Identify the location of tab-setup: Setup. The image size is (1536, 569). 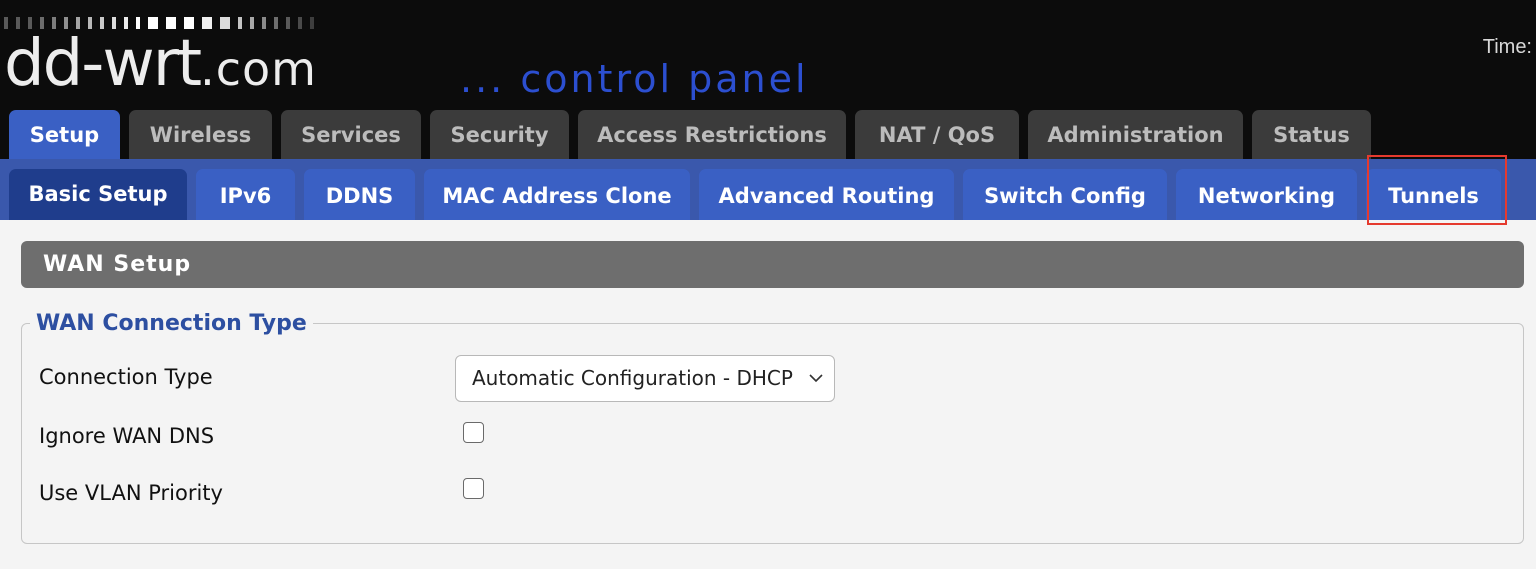
(64, 136).